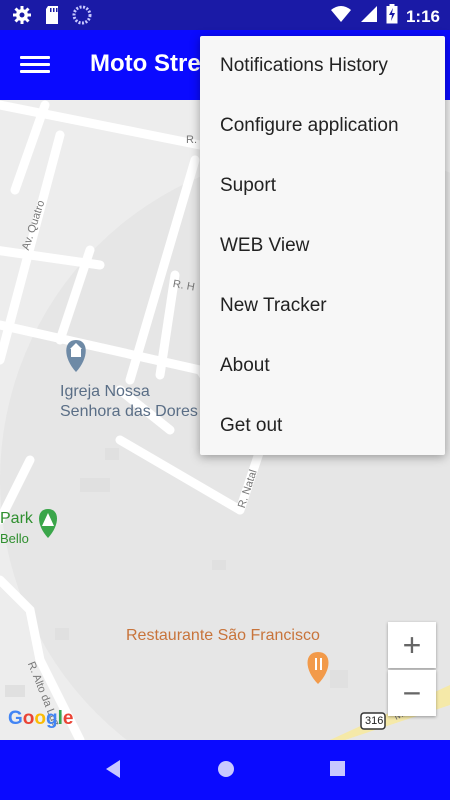  Describe the element at coordinates (35, 65) in the screenshot. I see `hamburger-menu-icon` at that location.